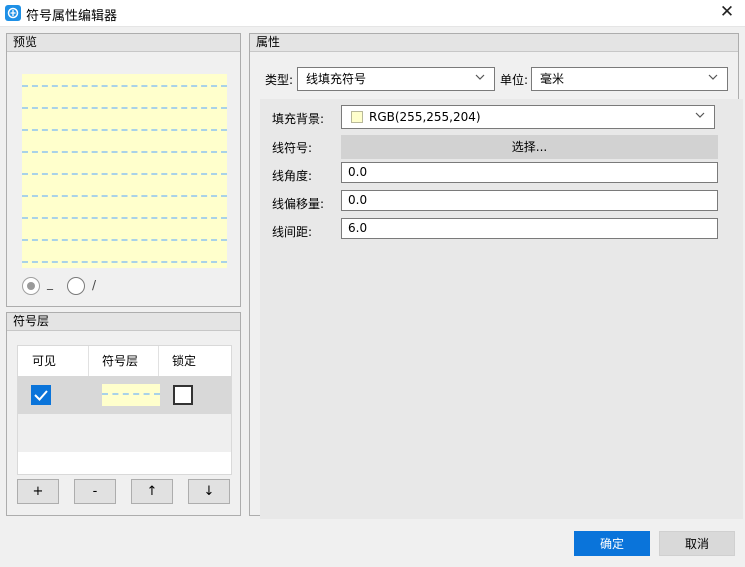  What do you see at coordinates (612, 543) in the screenshot?
I see `ok-button: 确定` at bounding box center [612, 543].